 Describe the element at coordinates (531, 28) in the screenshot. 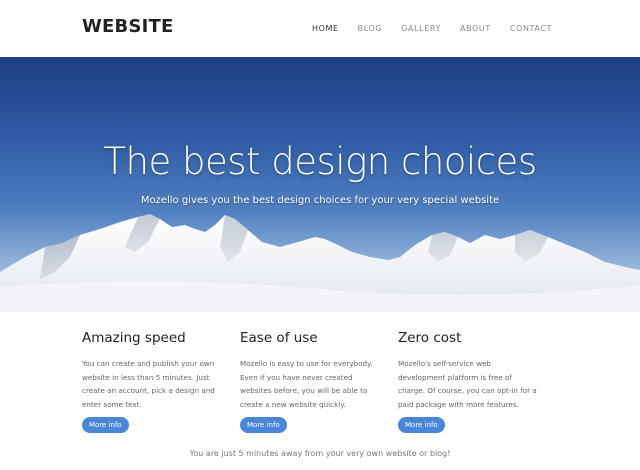

I see `nav-contact: CONTACT` at that location.